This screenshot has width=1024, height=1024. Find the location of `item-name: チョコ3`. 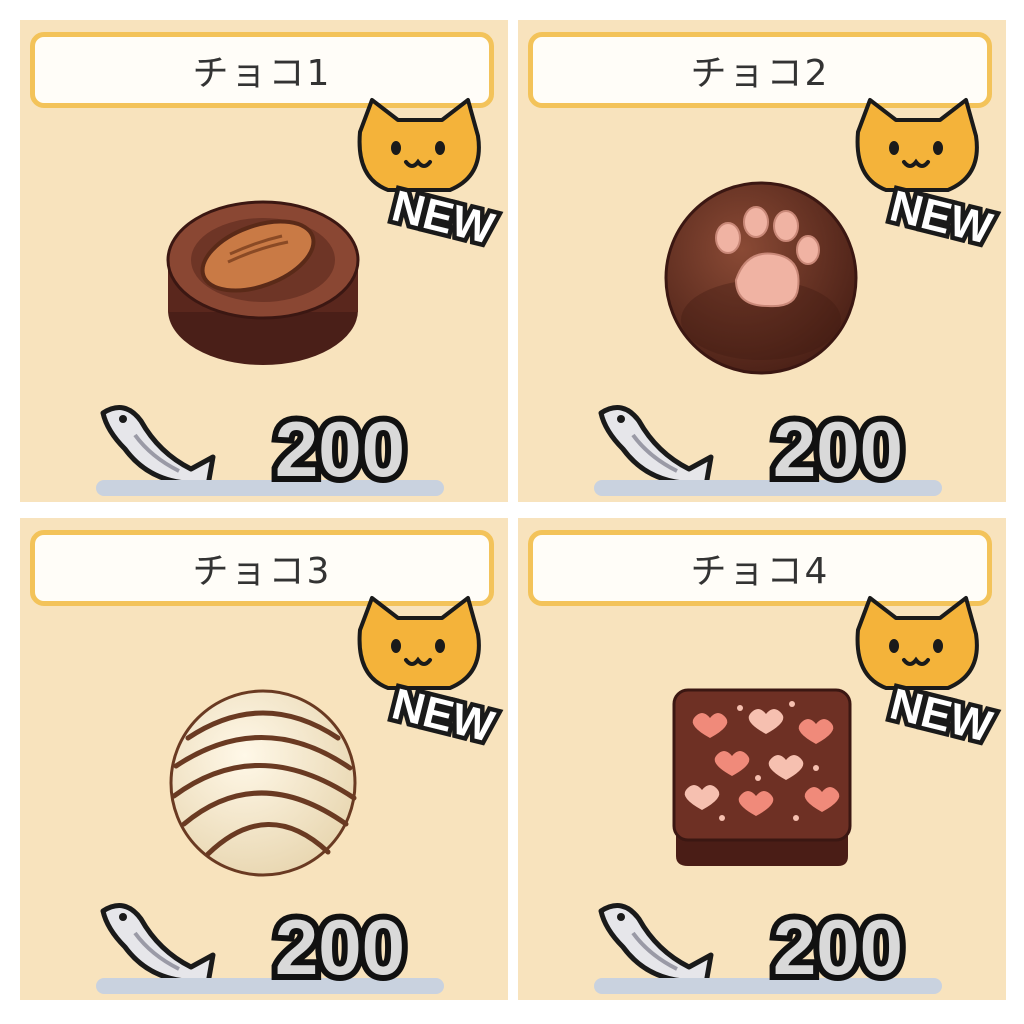

item-name: チョコ3 is located at coordinates (262, 571).